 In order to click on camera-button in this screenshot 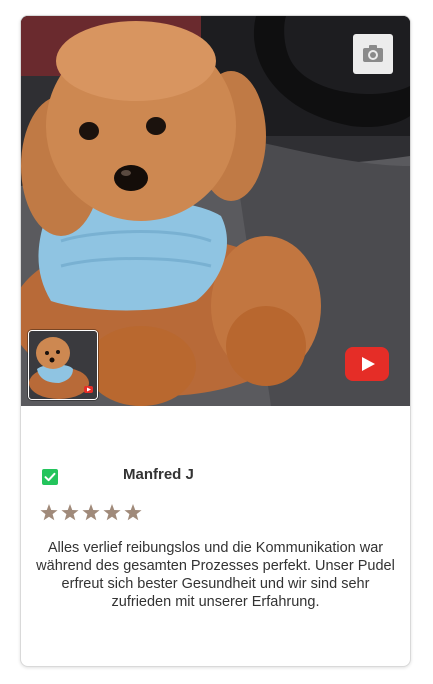, I will do `click(373, 54)`.